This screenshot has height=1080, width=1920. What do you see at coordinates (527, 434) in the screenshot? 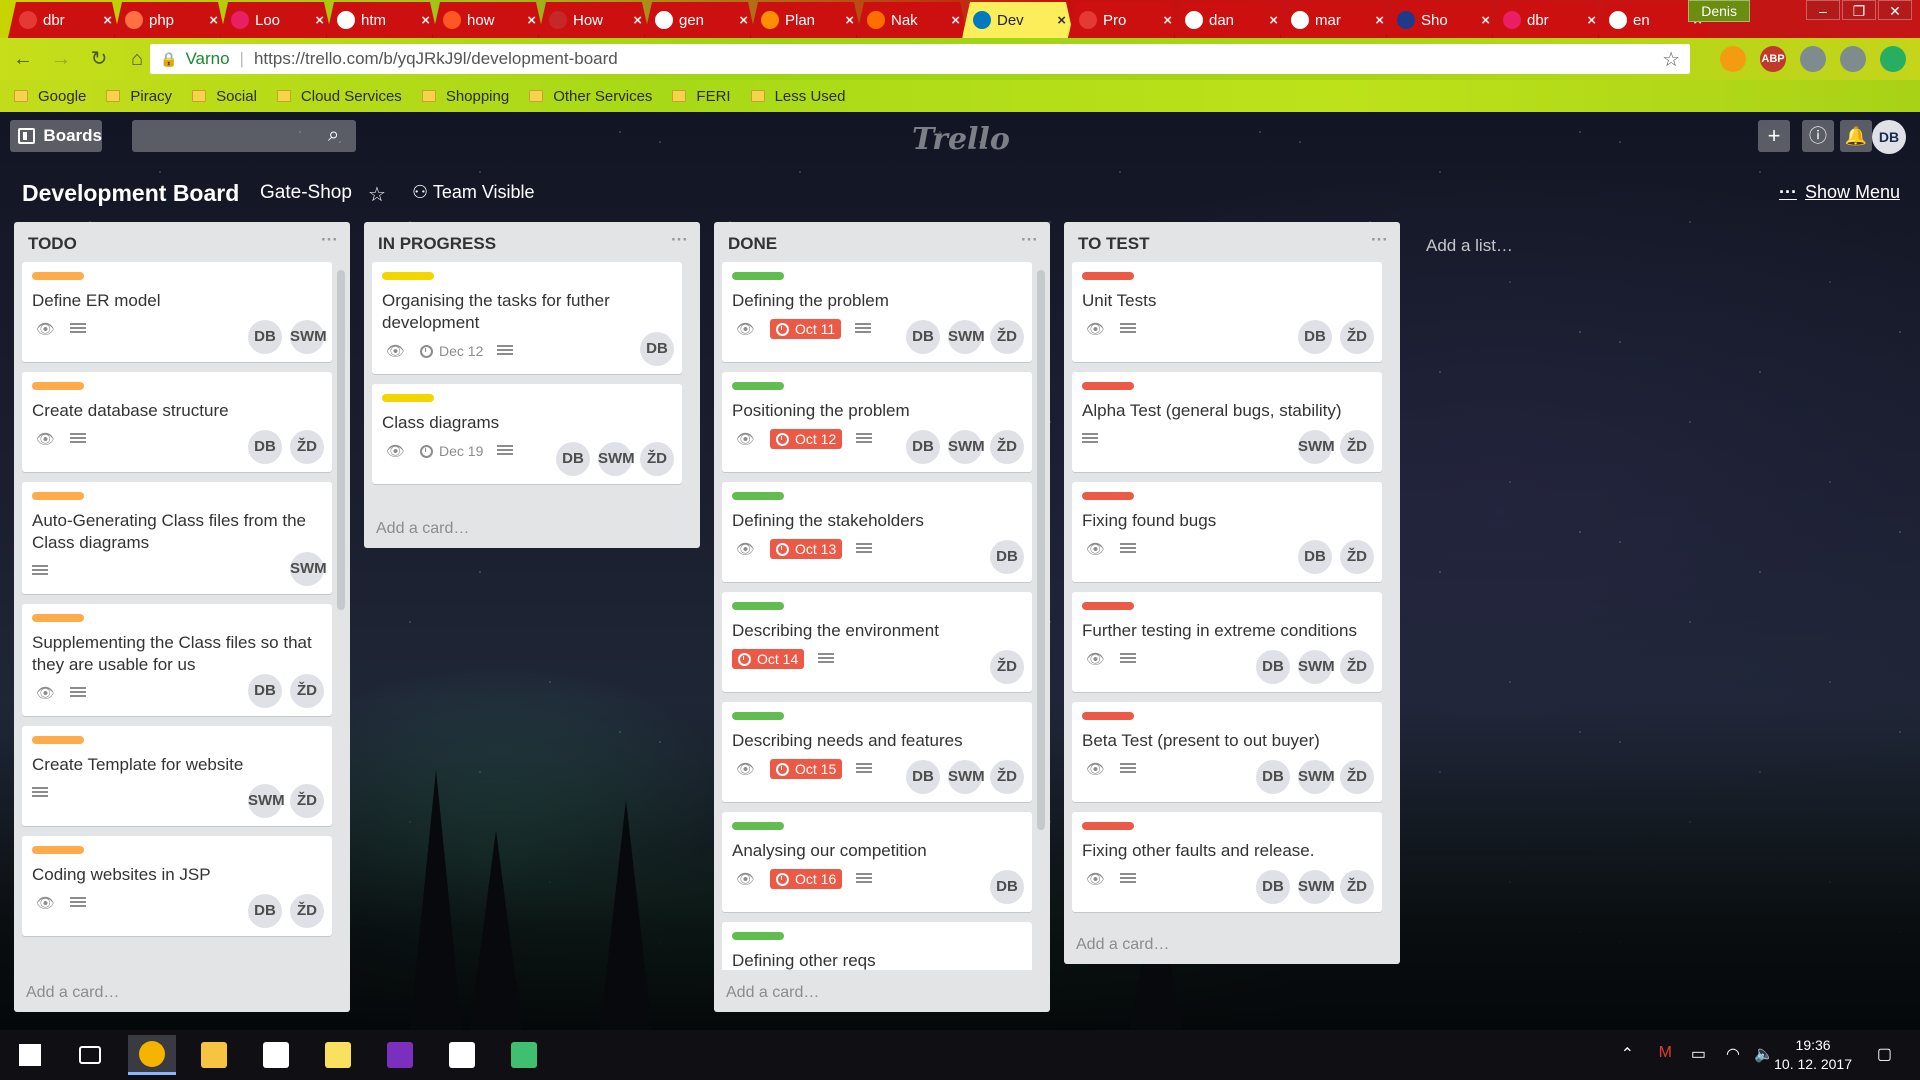
I see `list-card: Class diagrams 👁 Dec 19 DB SWM ŽD` at bounding box center [527, 434].